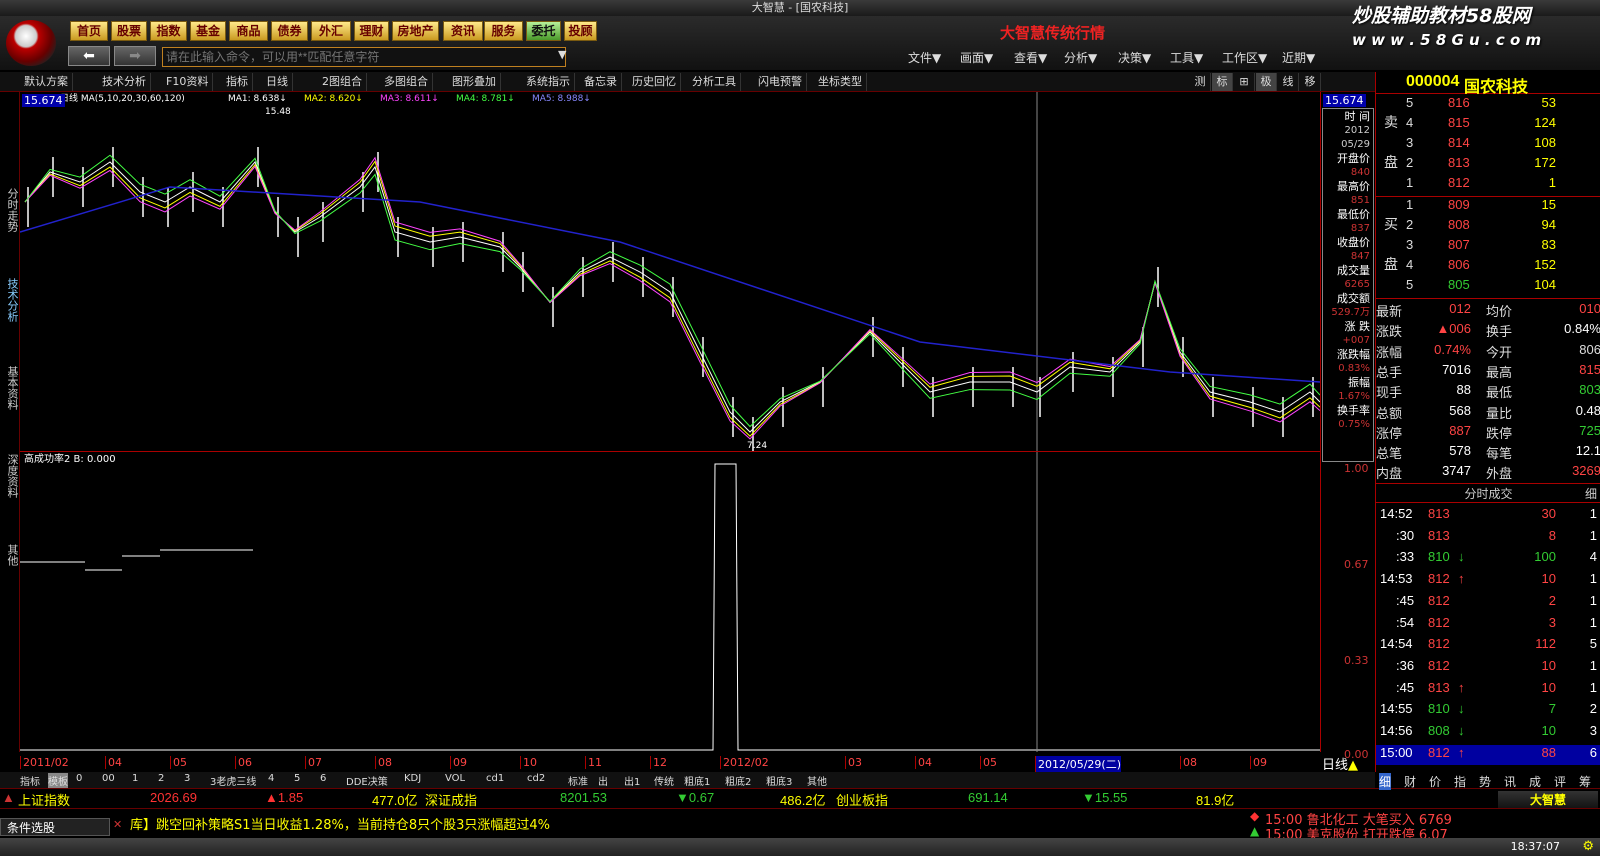 This screenshot has width=1600, height=856. Describe the element at coordinates (1535, 781) in the screenshot. I see `right-tab-6: 成` at that location.